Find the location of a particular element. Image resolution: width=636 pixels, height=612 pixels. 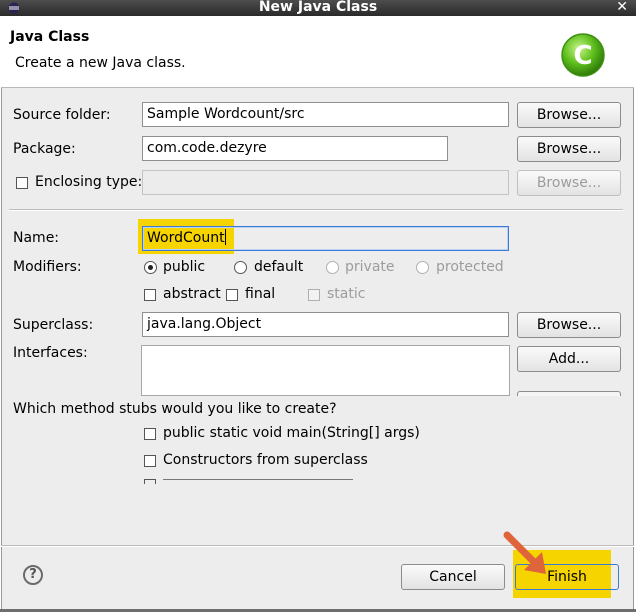

main-method-checkbox is located at coordinates (150, 434).